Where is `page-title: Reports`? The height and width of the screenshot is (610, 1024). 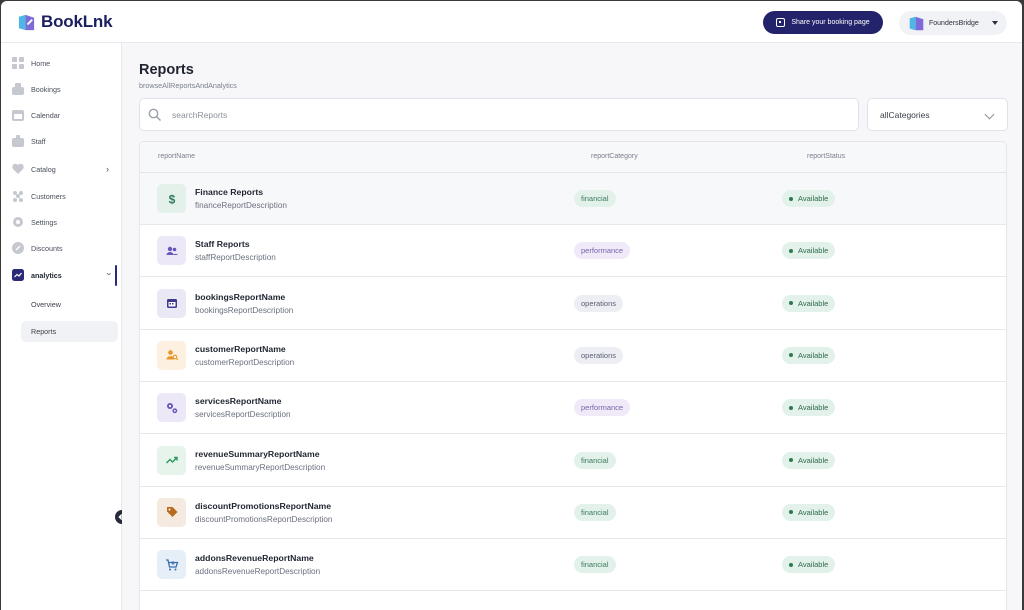
page-title: Reports is located at coordinates (166, 70).